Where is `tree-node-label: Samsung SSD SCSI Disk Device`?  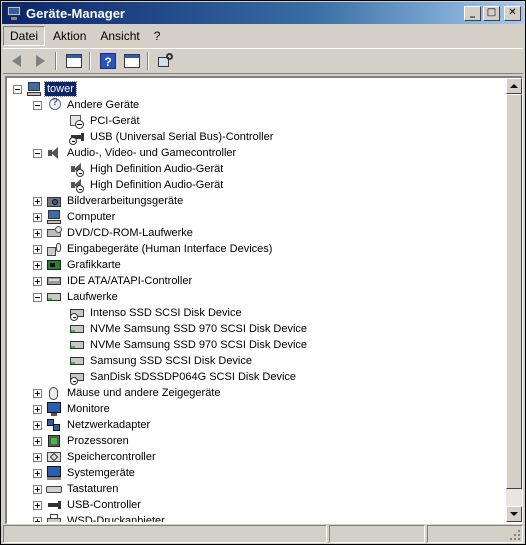 tree-node-label: Samsung SSD SCSI Disk Device is located at coordinates (171, 361).